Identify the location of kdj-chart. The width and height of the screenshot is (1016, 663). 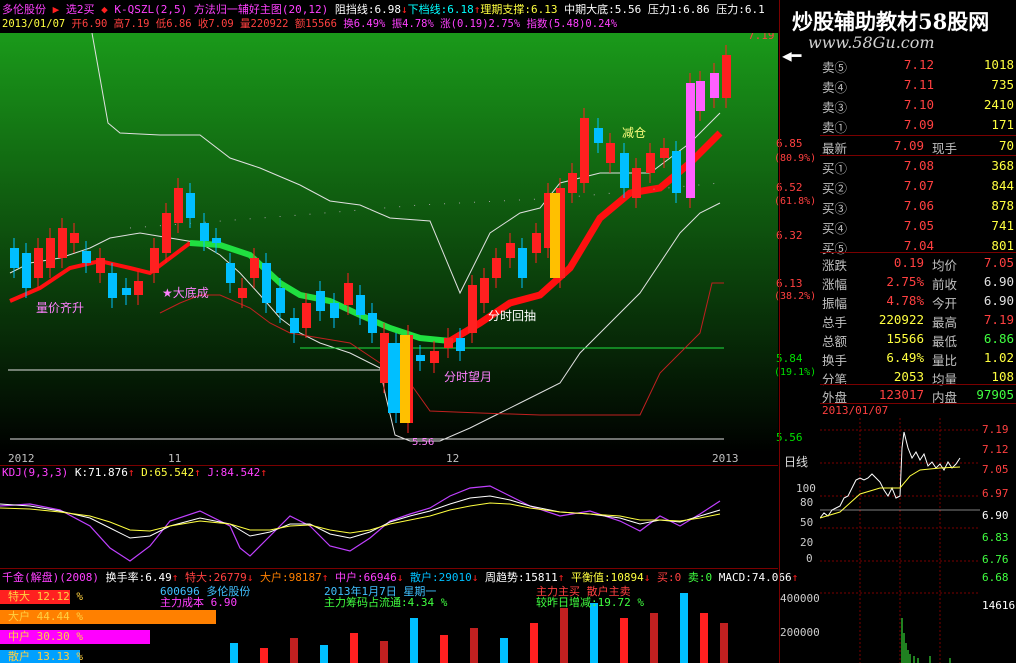
(389, 517).